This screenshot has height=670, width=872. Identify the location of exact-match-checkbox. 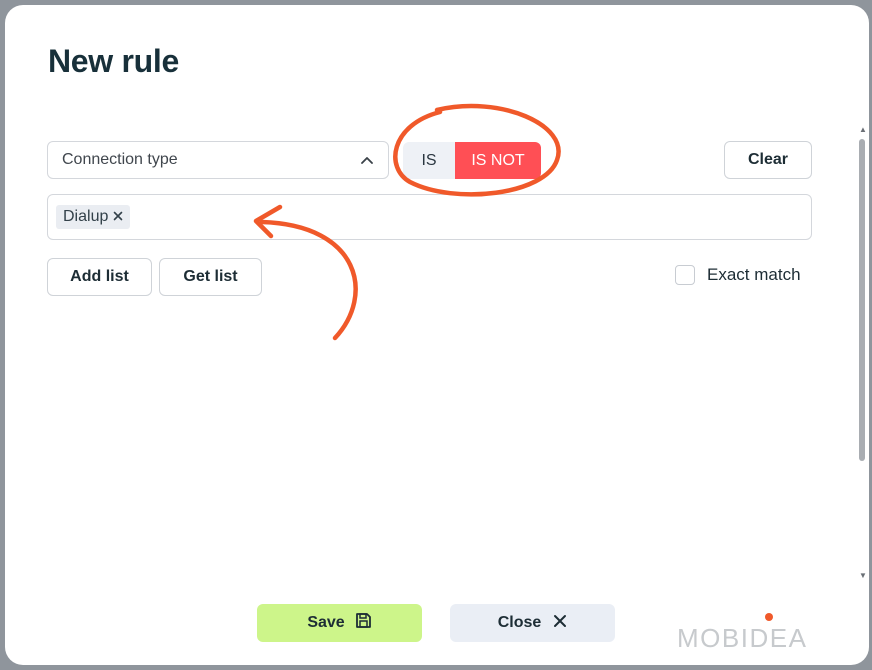
(685, 275).